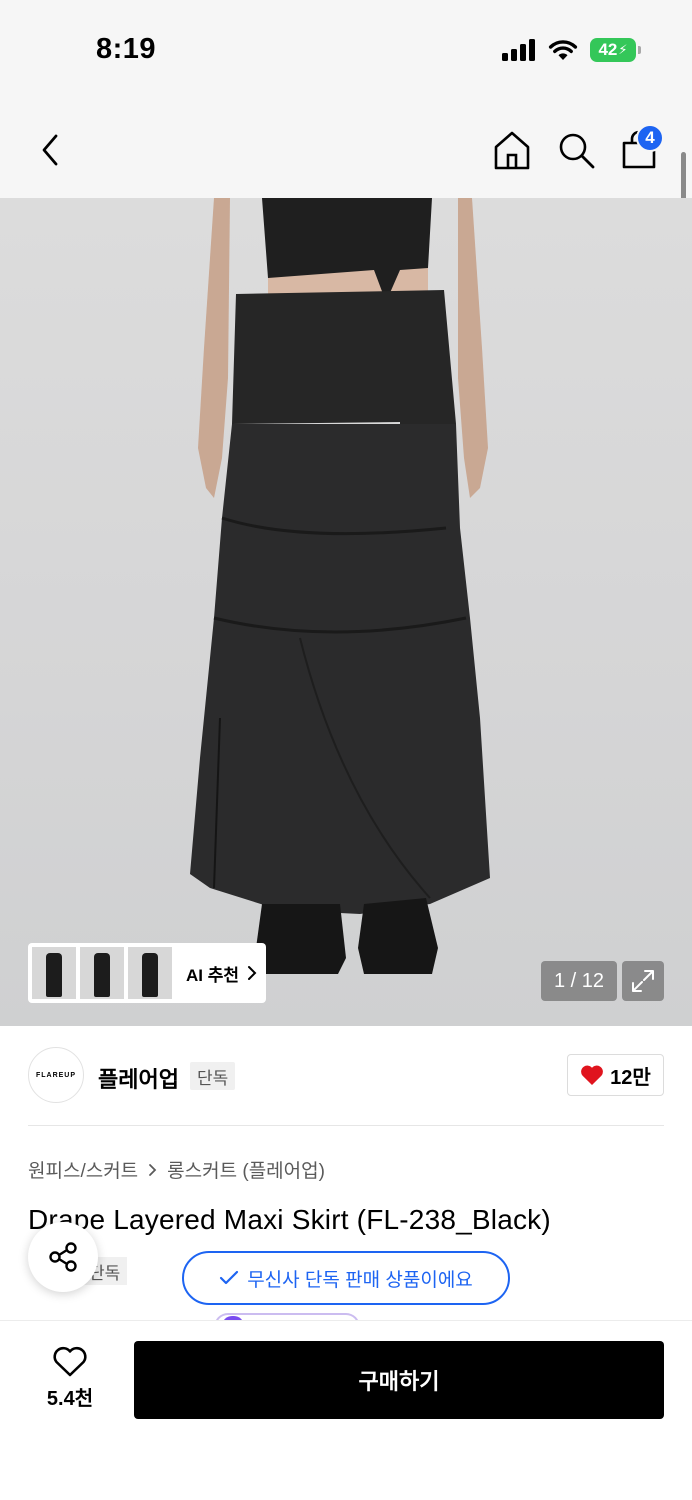 This screenshot has height=1500, width=692. I want to click on brand-name: 플레어업, so click(138, 1078).